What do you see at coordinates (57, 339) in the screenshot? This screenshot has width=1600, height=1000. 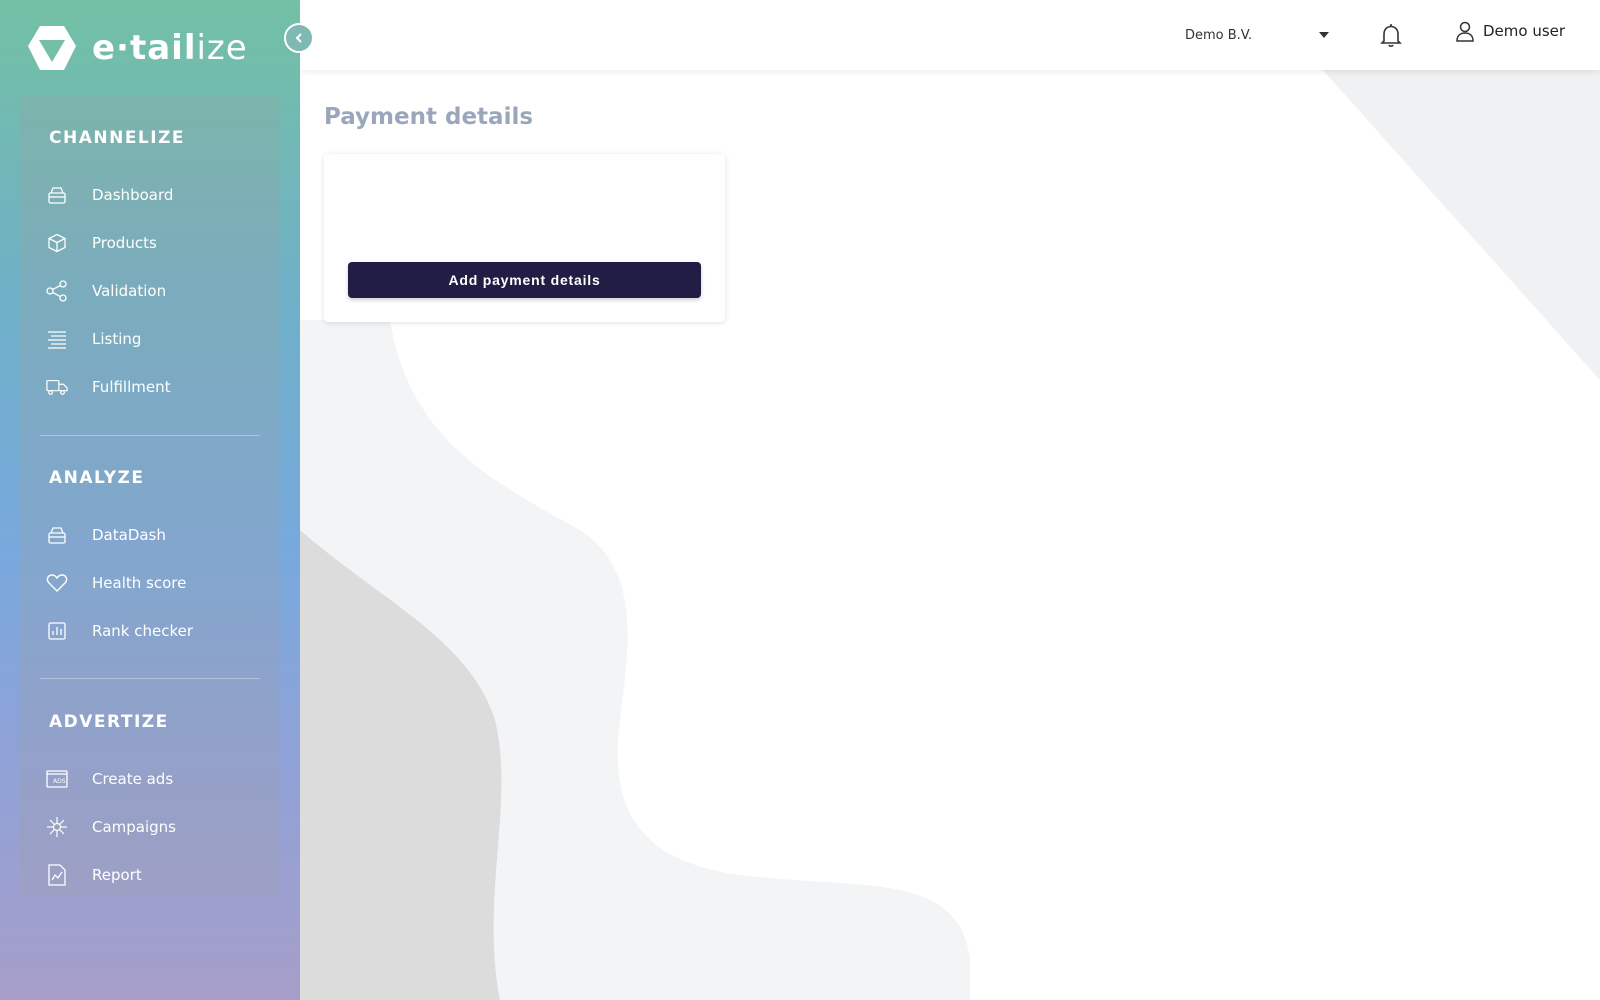 I see `list-icon` at bounding box center [57, 339].